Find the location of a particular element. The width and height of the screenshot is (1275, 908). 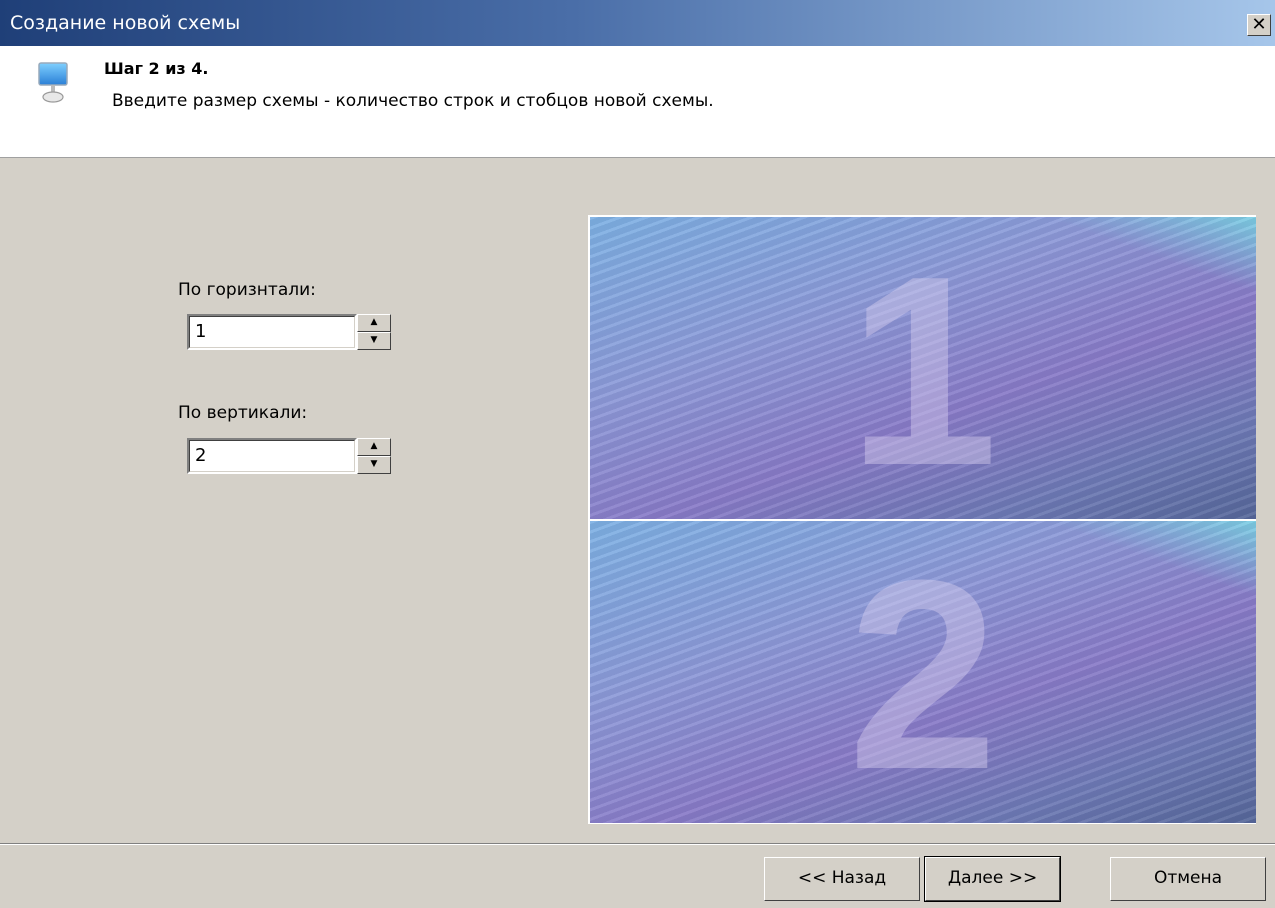

vertical-spinner: ▲ ▼ is located at coordinates (374, 456).